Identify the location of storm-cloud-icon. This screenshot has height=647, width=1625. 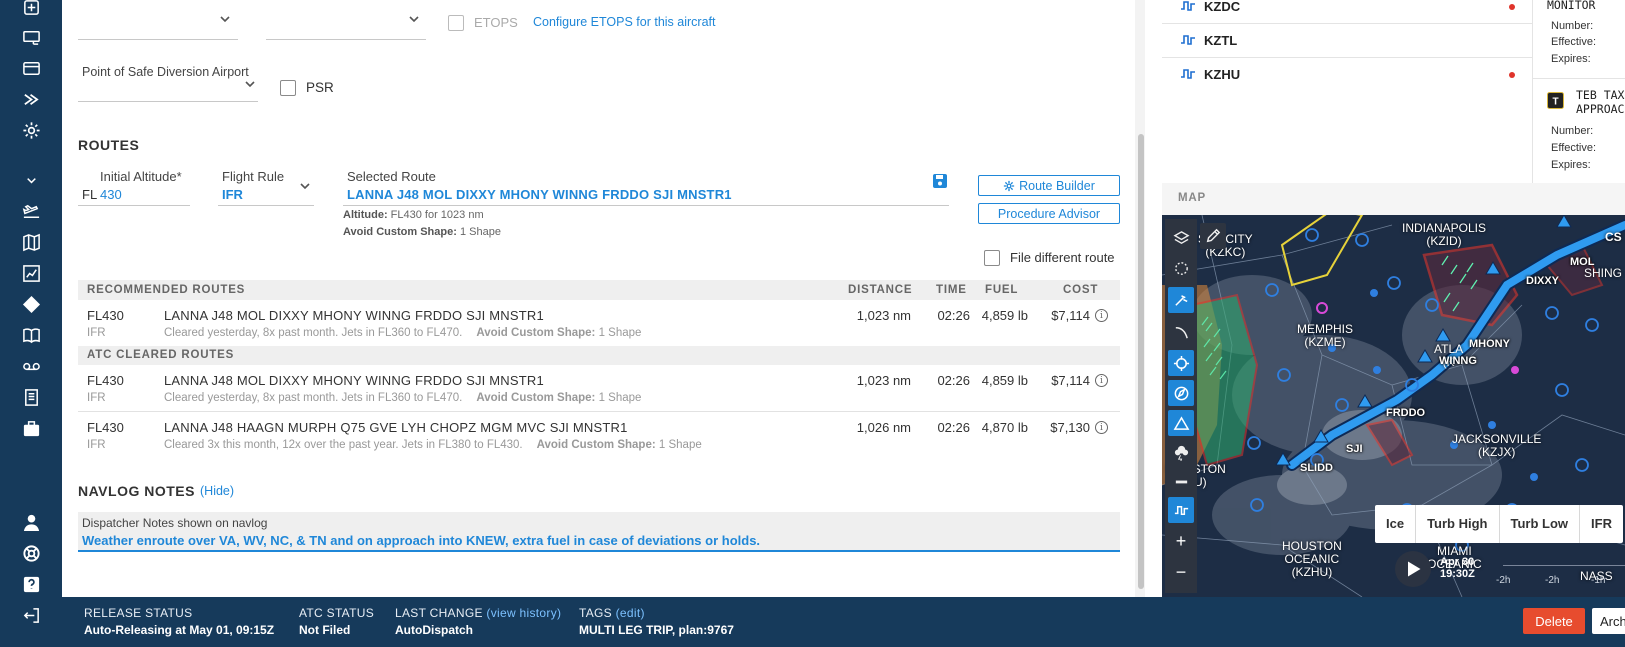
(1181, 452).